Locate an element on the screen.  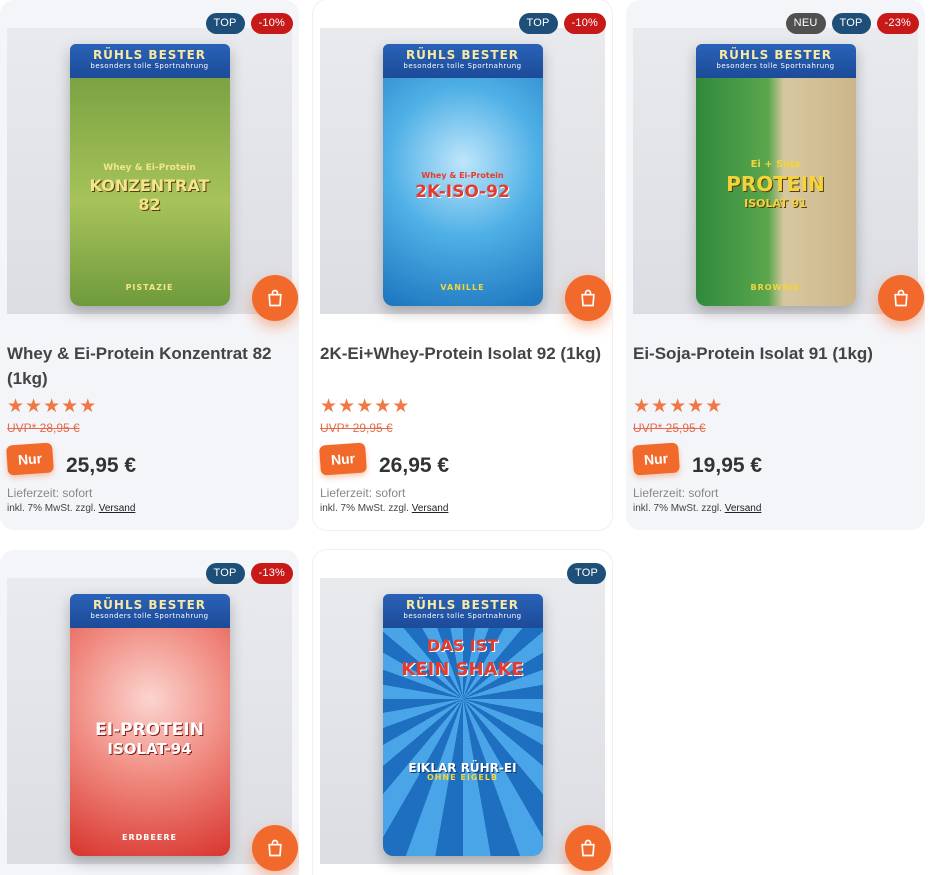
product-name: 2K-Ei+Whey-Protein Isolat 92 (1kg) is located at coordinates (462, 353).